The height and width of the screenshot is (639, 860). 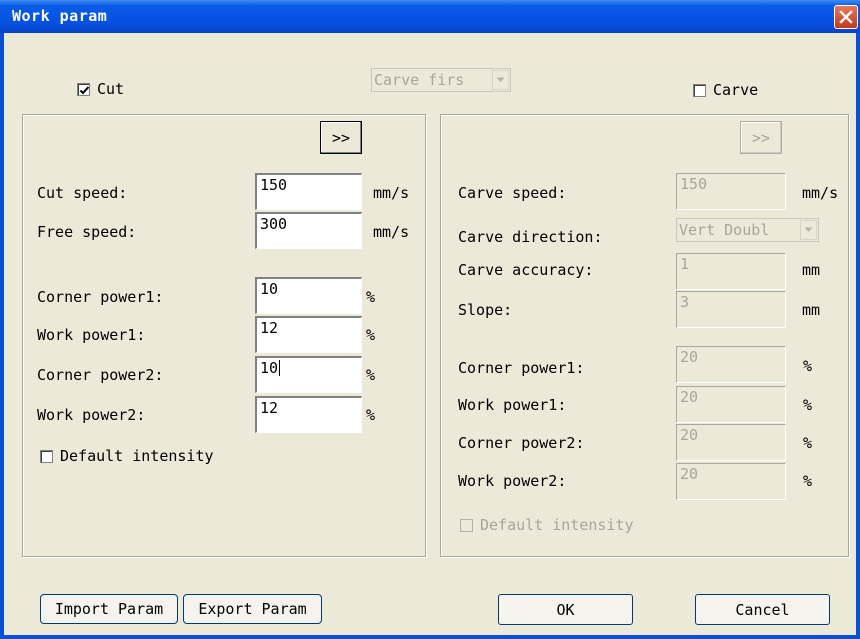 I want to click on import-param-button: Import Param, so click(x=109, y=609).